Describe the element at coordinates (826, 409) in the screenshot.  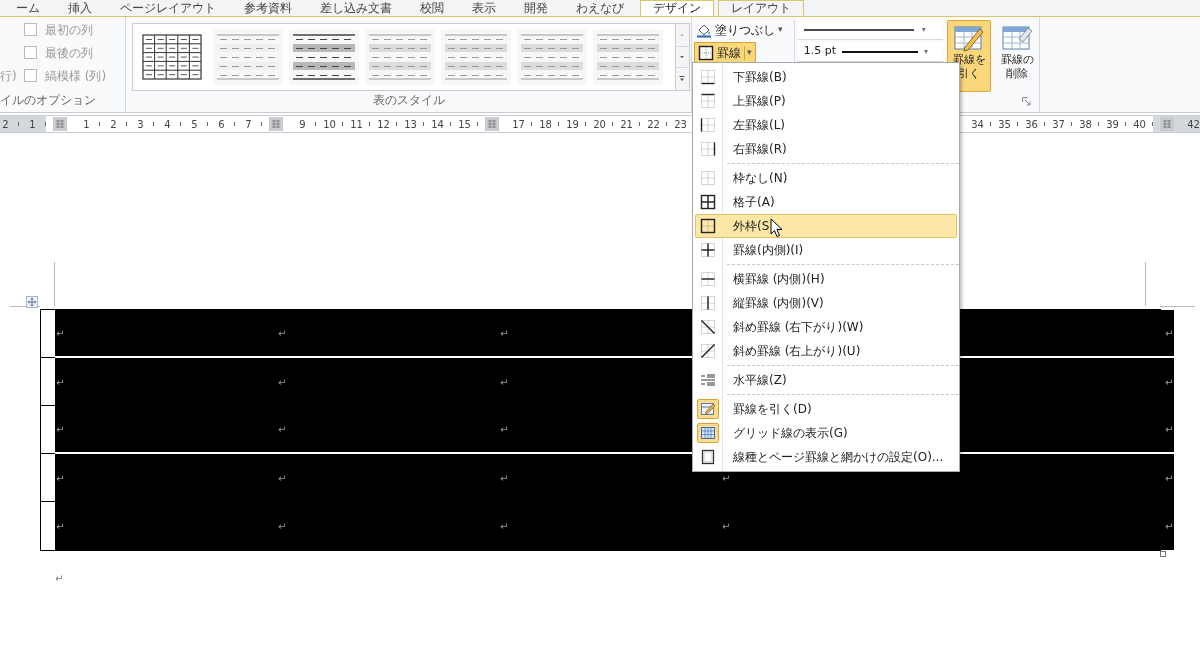
I see `menu-item: 罫線を引く(D)` at that location.